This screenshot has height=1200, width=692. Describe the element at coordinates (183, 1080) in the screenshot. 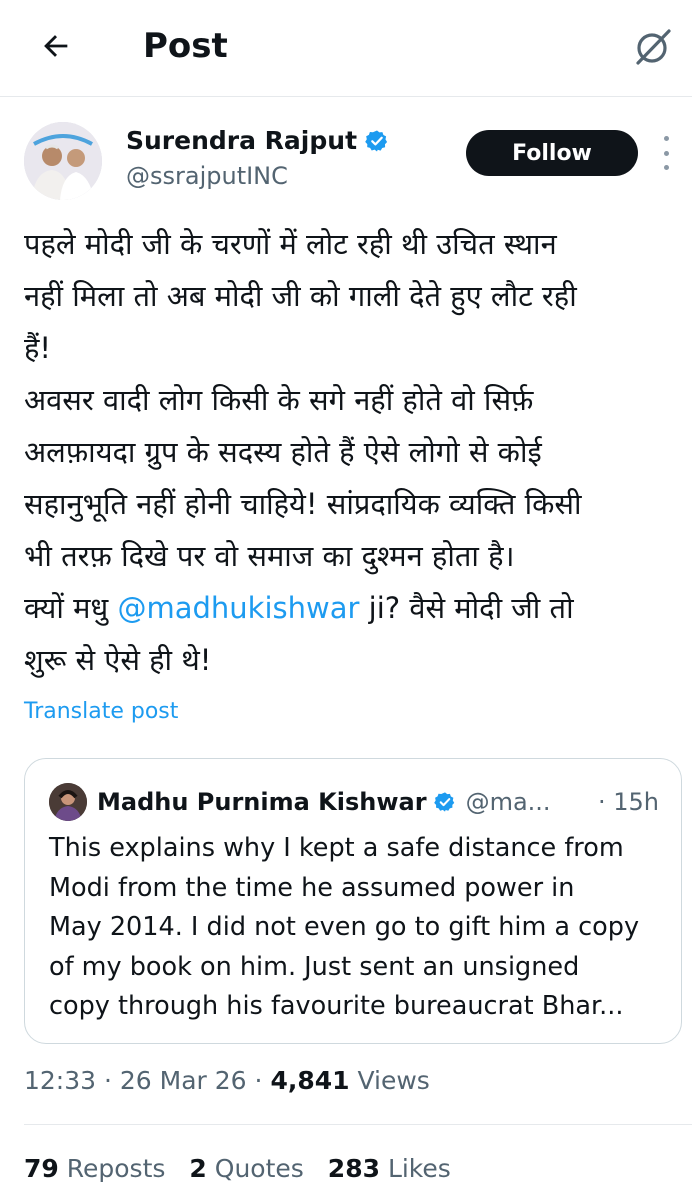

I see `post-date: 26 Mar 26` at that location.